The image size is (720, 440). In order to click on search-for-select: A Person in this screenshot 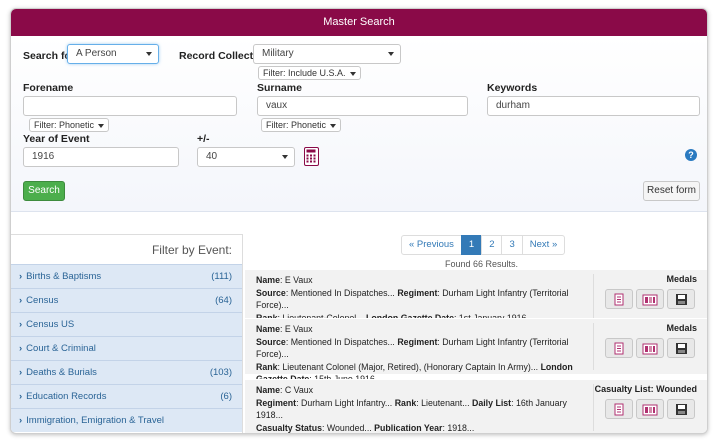, I will do `click(113, 54)`.